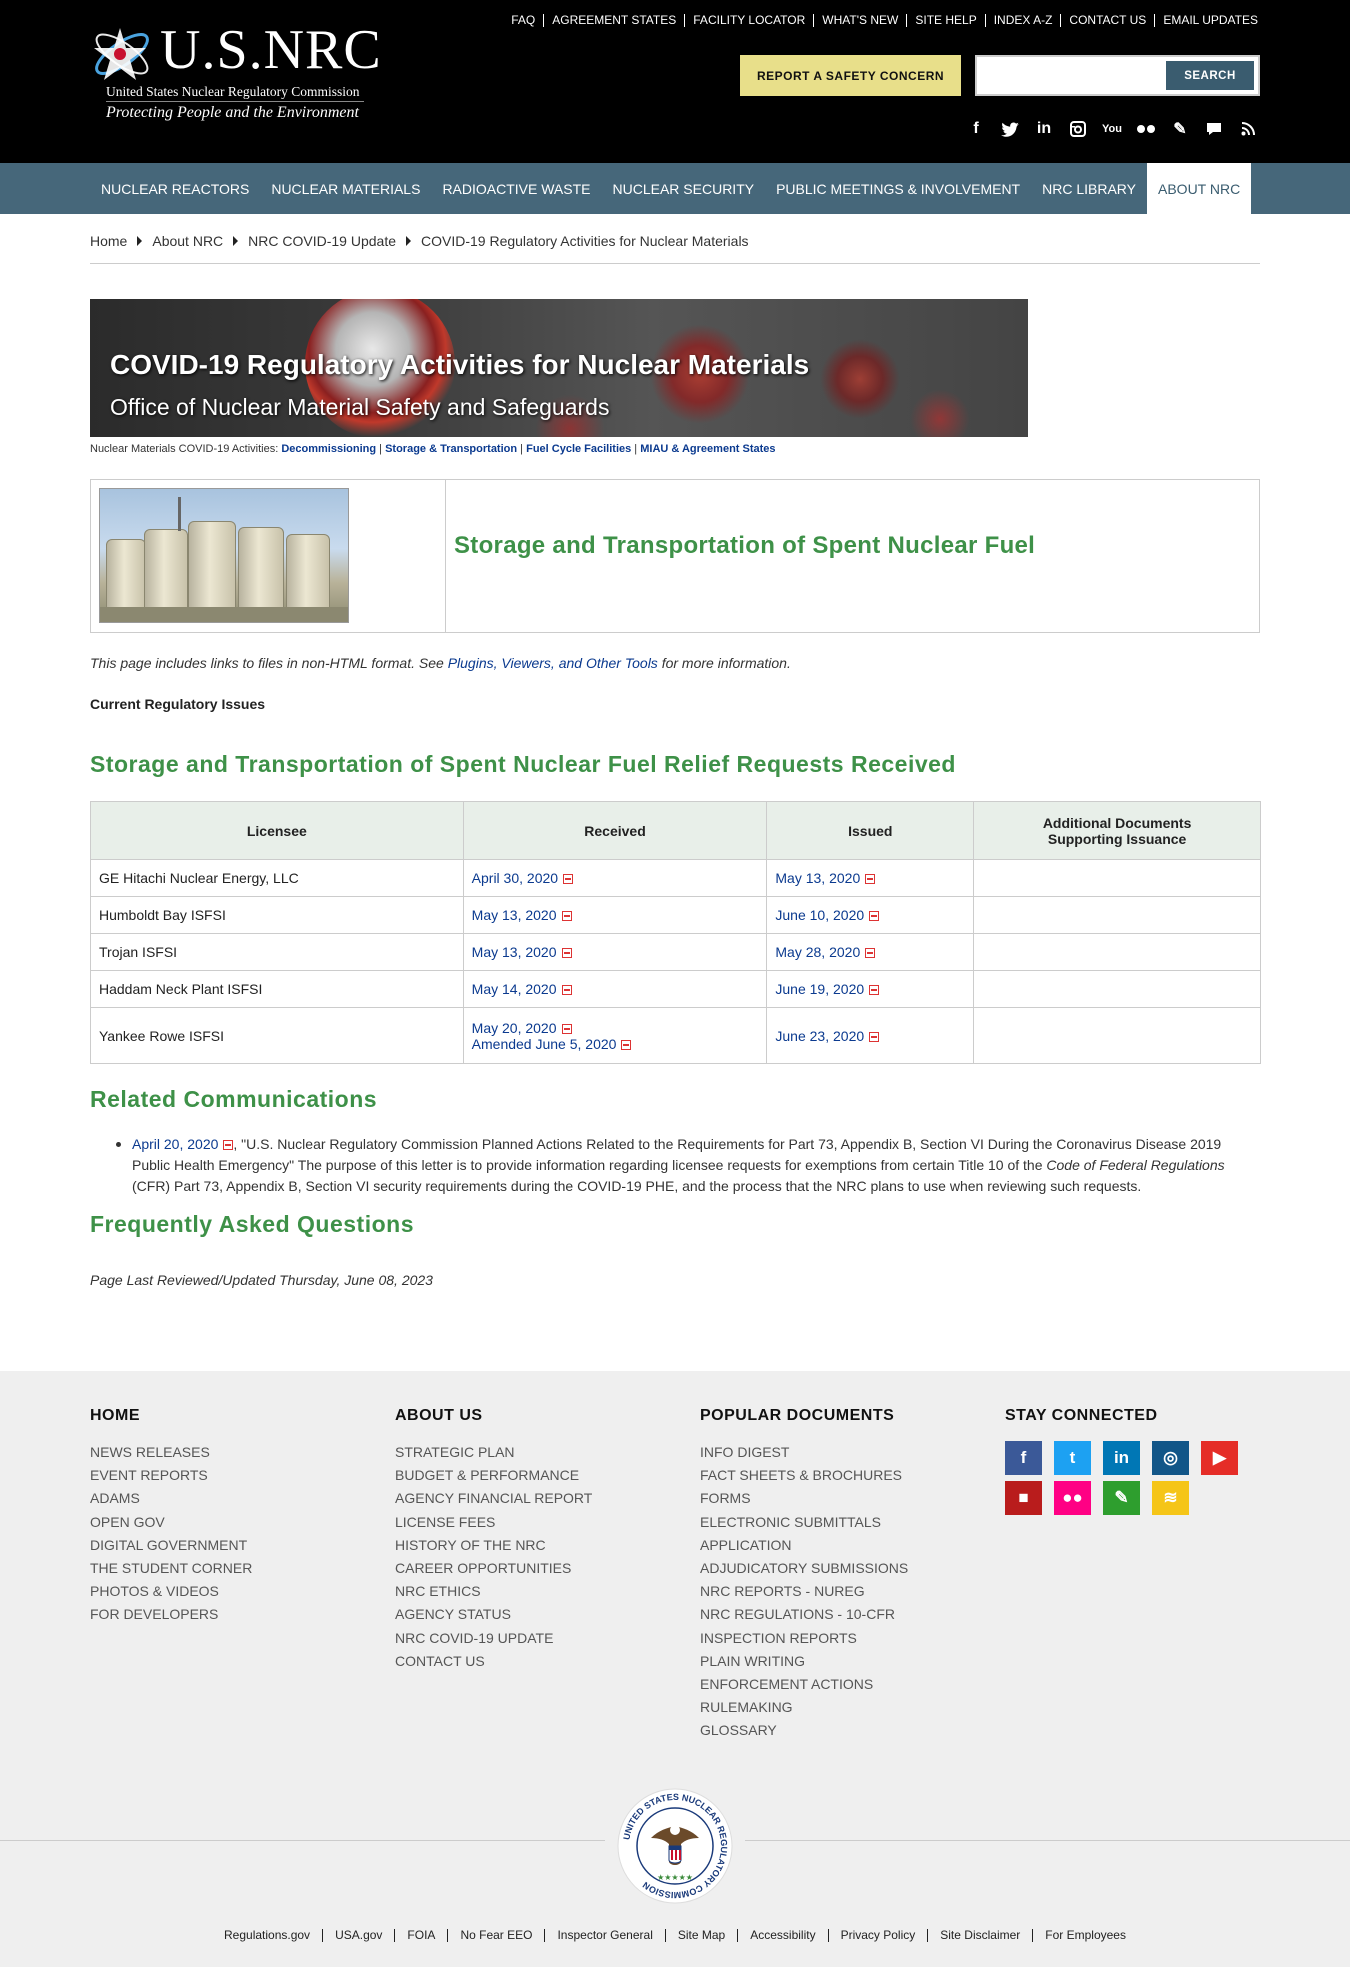  What do you see at coordinates (804, 1522) in the screenshot?
I see `footer-link: ELECTRONIC SUBMITTALS` at bounding box center [804, 1522].